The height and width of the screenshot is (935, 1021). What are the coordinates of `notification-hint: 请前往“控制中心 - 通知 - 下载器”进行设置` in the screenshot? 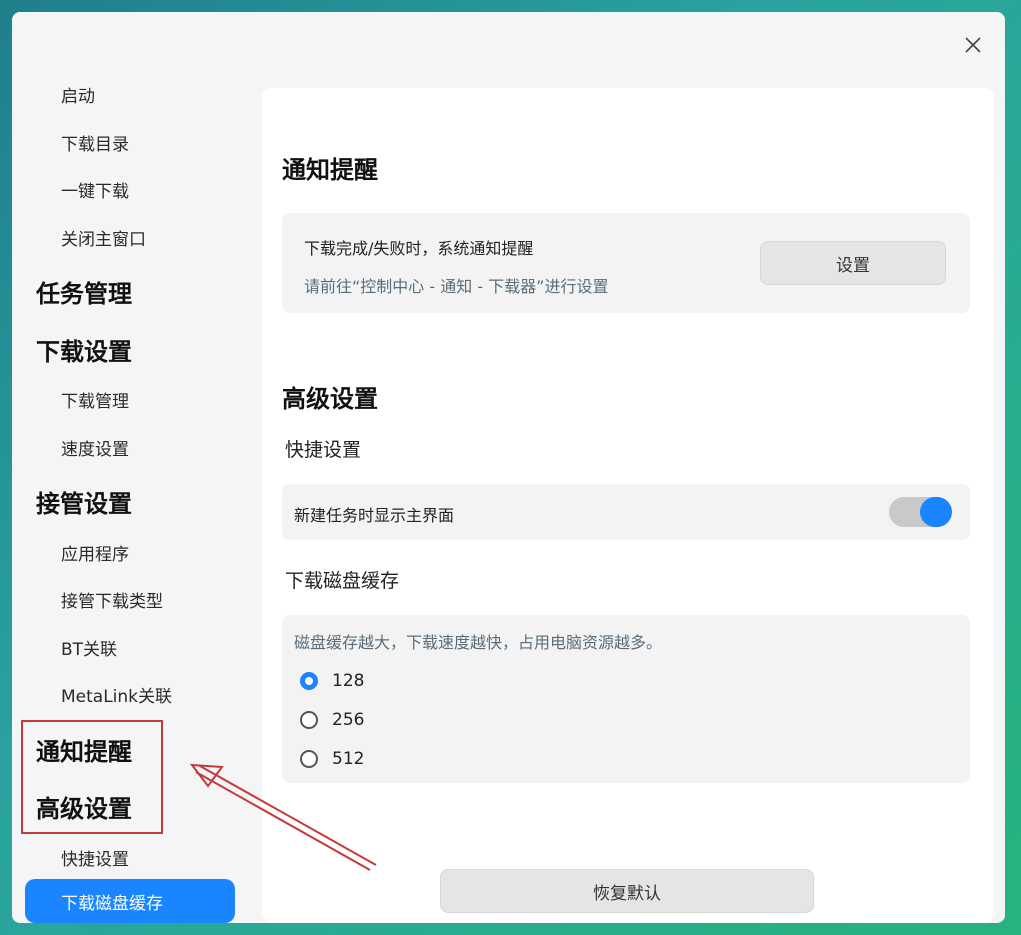 It's located at (456, 286).